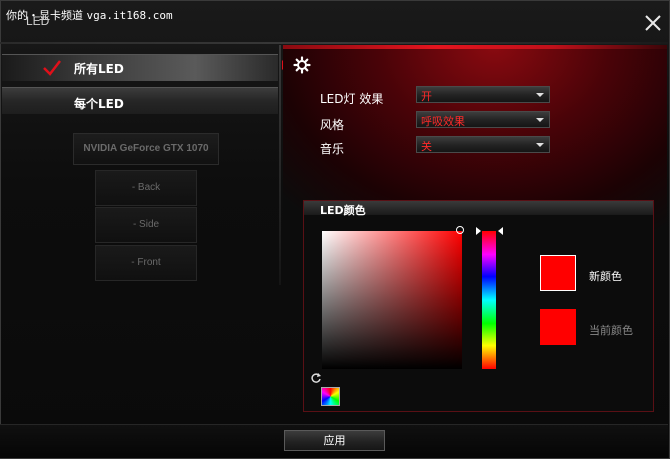 This screenshot has width=670, height=459. Describe the element at coordinates (653, 23) in the screenshot. I see `close-icon` at that location.